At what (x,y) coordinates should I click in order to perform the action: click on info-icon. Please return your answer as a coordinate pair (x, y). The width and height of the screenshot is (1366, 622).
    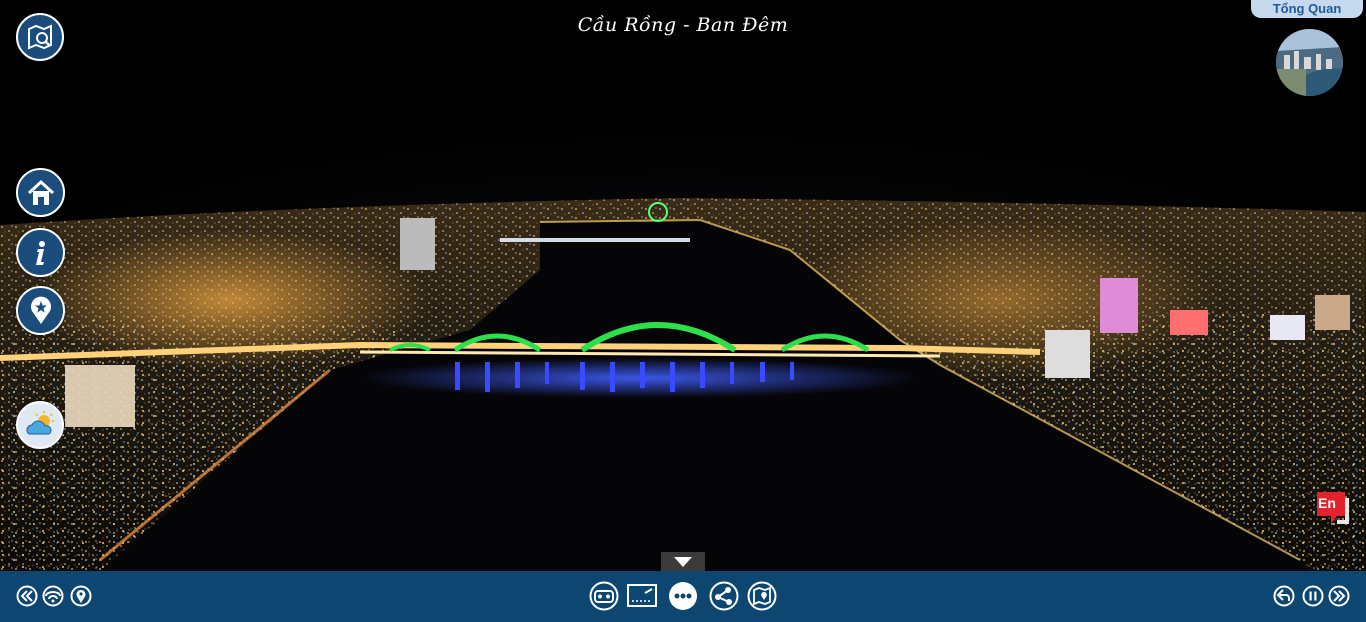
    Looking at the image, I should click on (40, 252).